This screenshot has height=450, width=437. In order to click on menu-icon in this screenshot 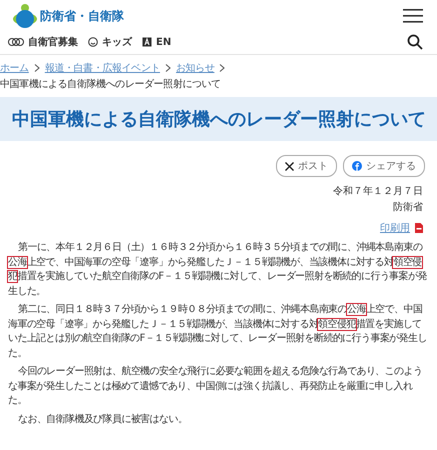, I will do `click(413, 16)`.